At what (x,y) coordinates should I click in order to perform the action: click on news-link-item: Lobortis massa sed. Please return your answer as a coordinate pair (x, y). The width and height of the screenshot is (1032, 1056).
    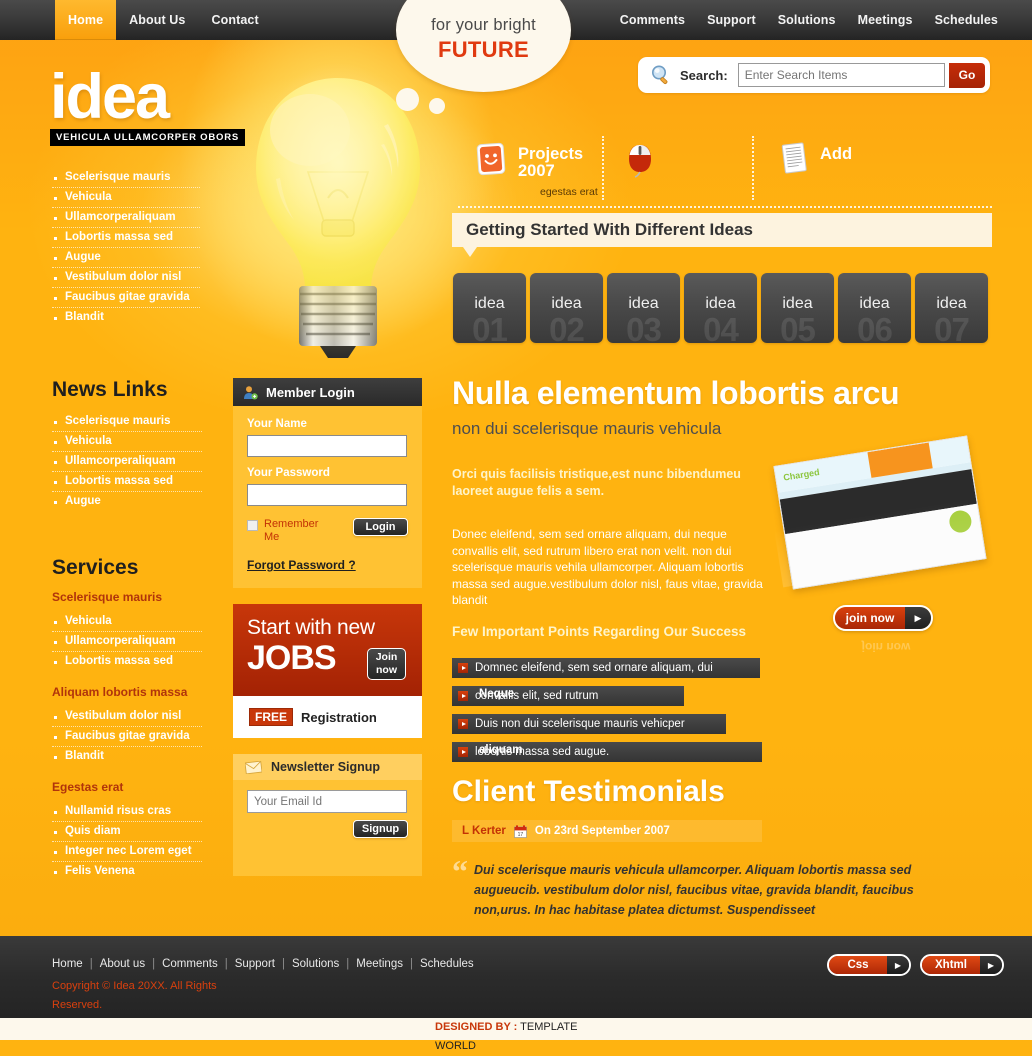
    Looking at the image, I should click on (127, 482).